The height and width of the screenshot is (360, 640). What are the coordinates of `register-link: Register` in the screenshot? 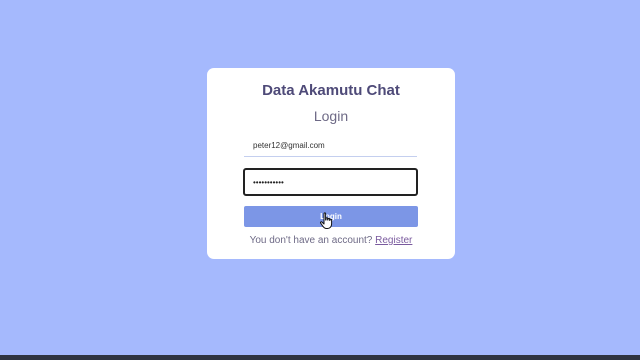 It's located at (393, 240).